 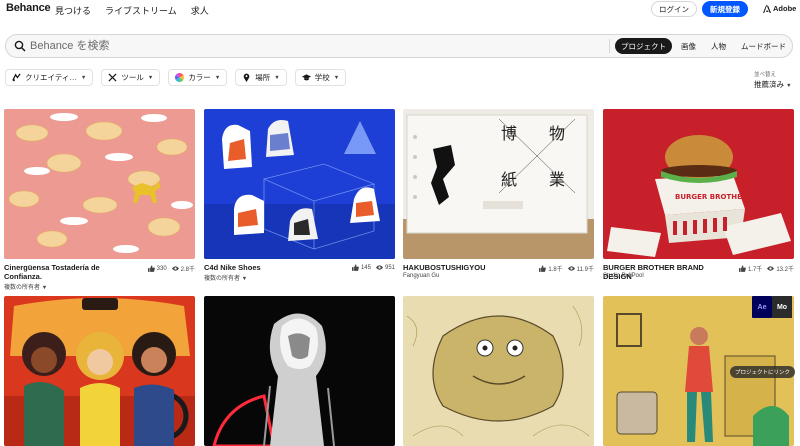 What do you see at coordinates (557, 133) in the screenshot?
I see `hakubo-char-2: 物` at bounding box center [557, 133].